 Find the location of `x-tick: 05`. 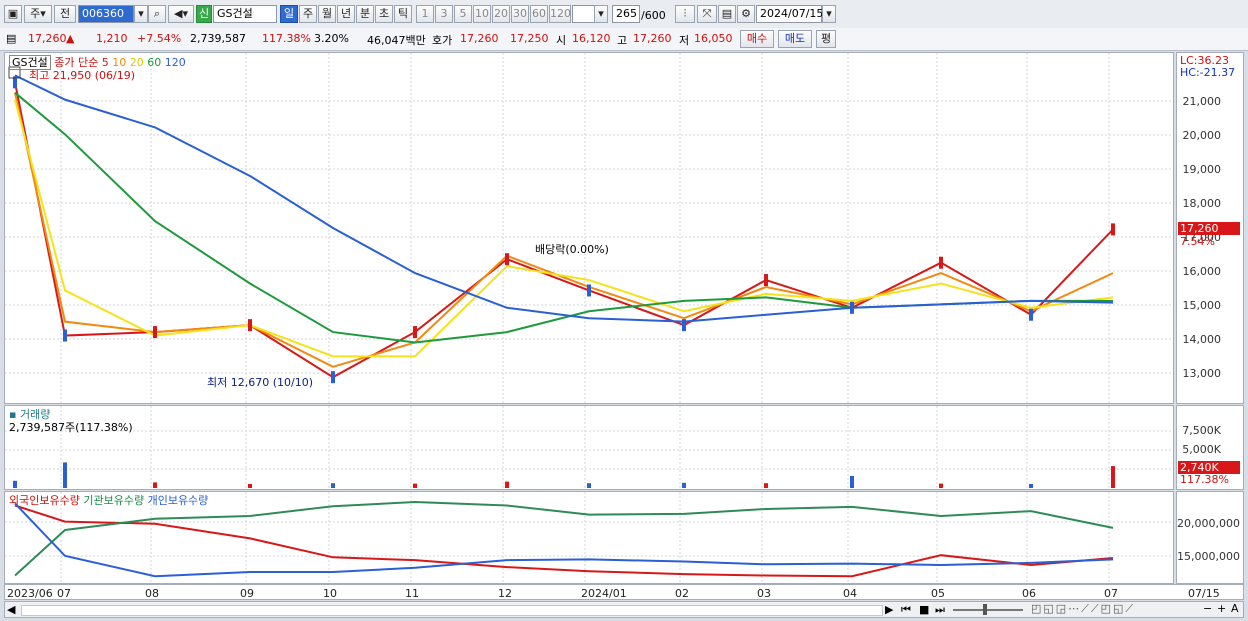

x-tick: 05 is located at coordinates (938, 593).